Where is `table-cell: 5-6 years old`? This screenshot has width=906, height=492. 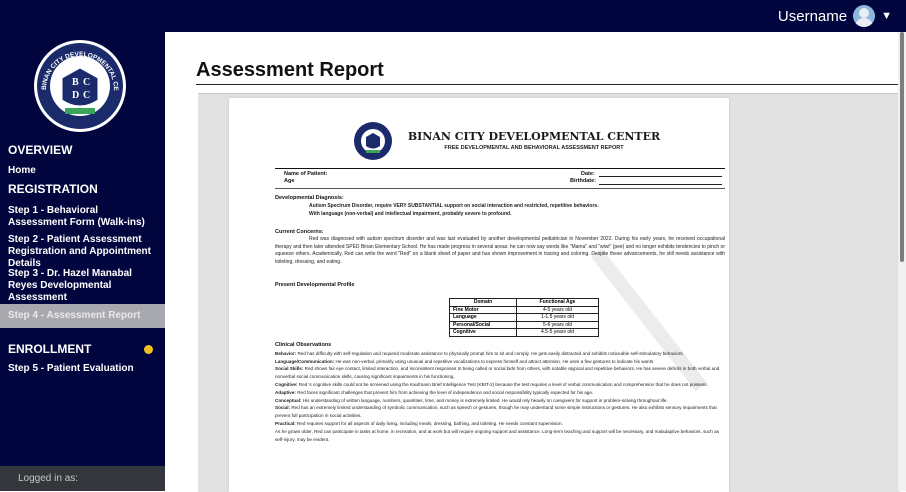 table-cell: 5-6 years old is located at coordinates (557, 324).